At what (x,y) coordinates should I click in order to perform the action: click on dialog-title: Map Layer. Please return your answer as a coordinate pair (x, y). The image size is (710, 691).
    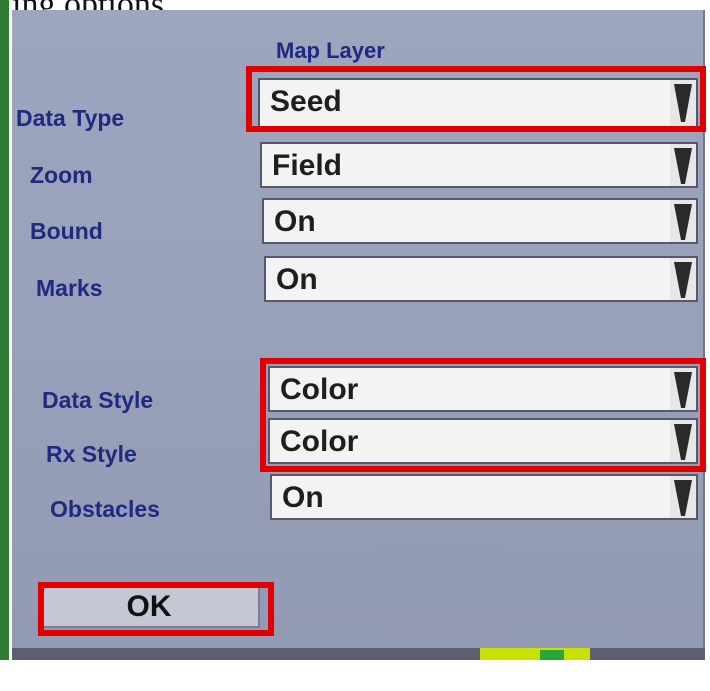
    Looking at the image, I should click on (330, 50).